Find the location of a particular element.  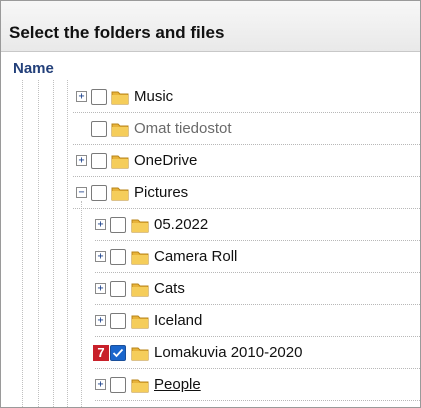

tree-row-lomakuvia: 7 Lomakuvia 2010-2020 is located at coordinates (210, 353).